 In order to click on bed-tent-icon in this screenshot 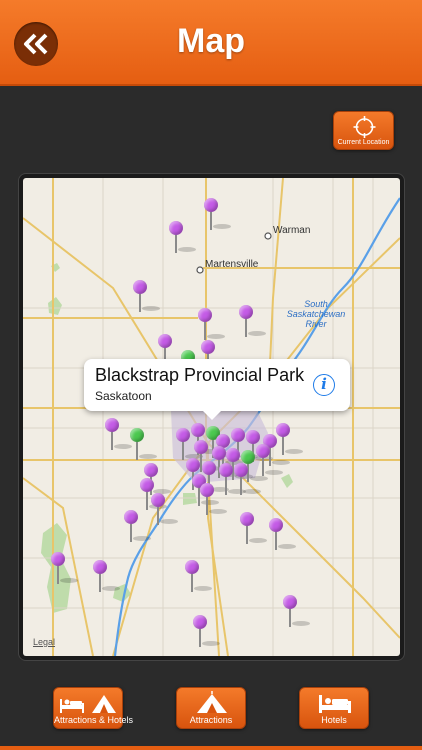, I will do `click(88, 704)`.